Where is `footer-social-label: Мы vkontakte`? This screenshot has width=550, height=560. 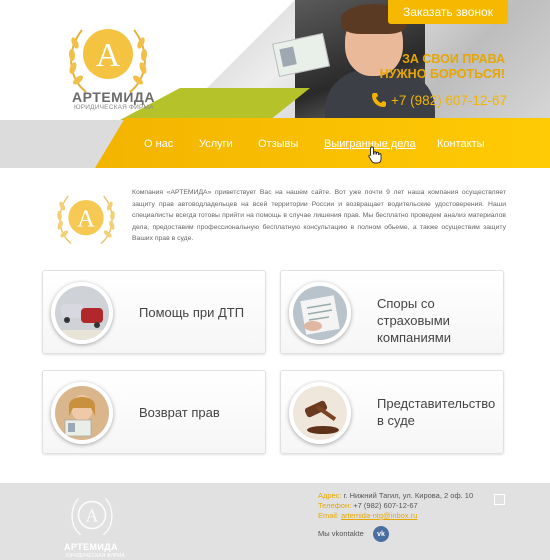 footer-social-label: Мы vkontakte is located at coordinates (341, 533).